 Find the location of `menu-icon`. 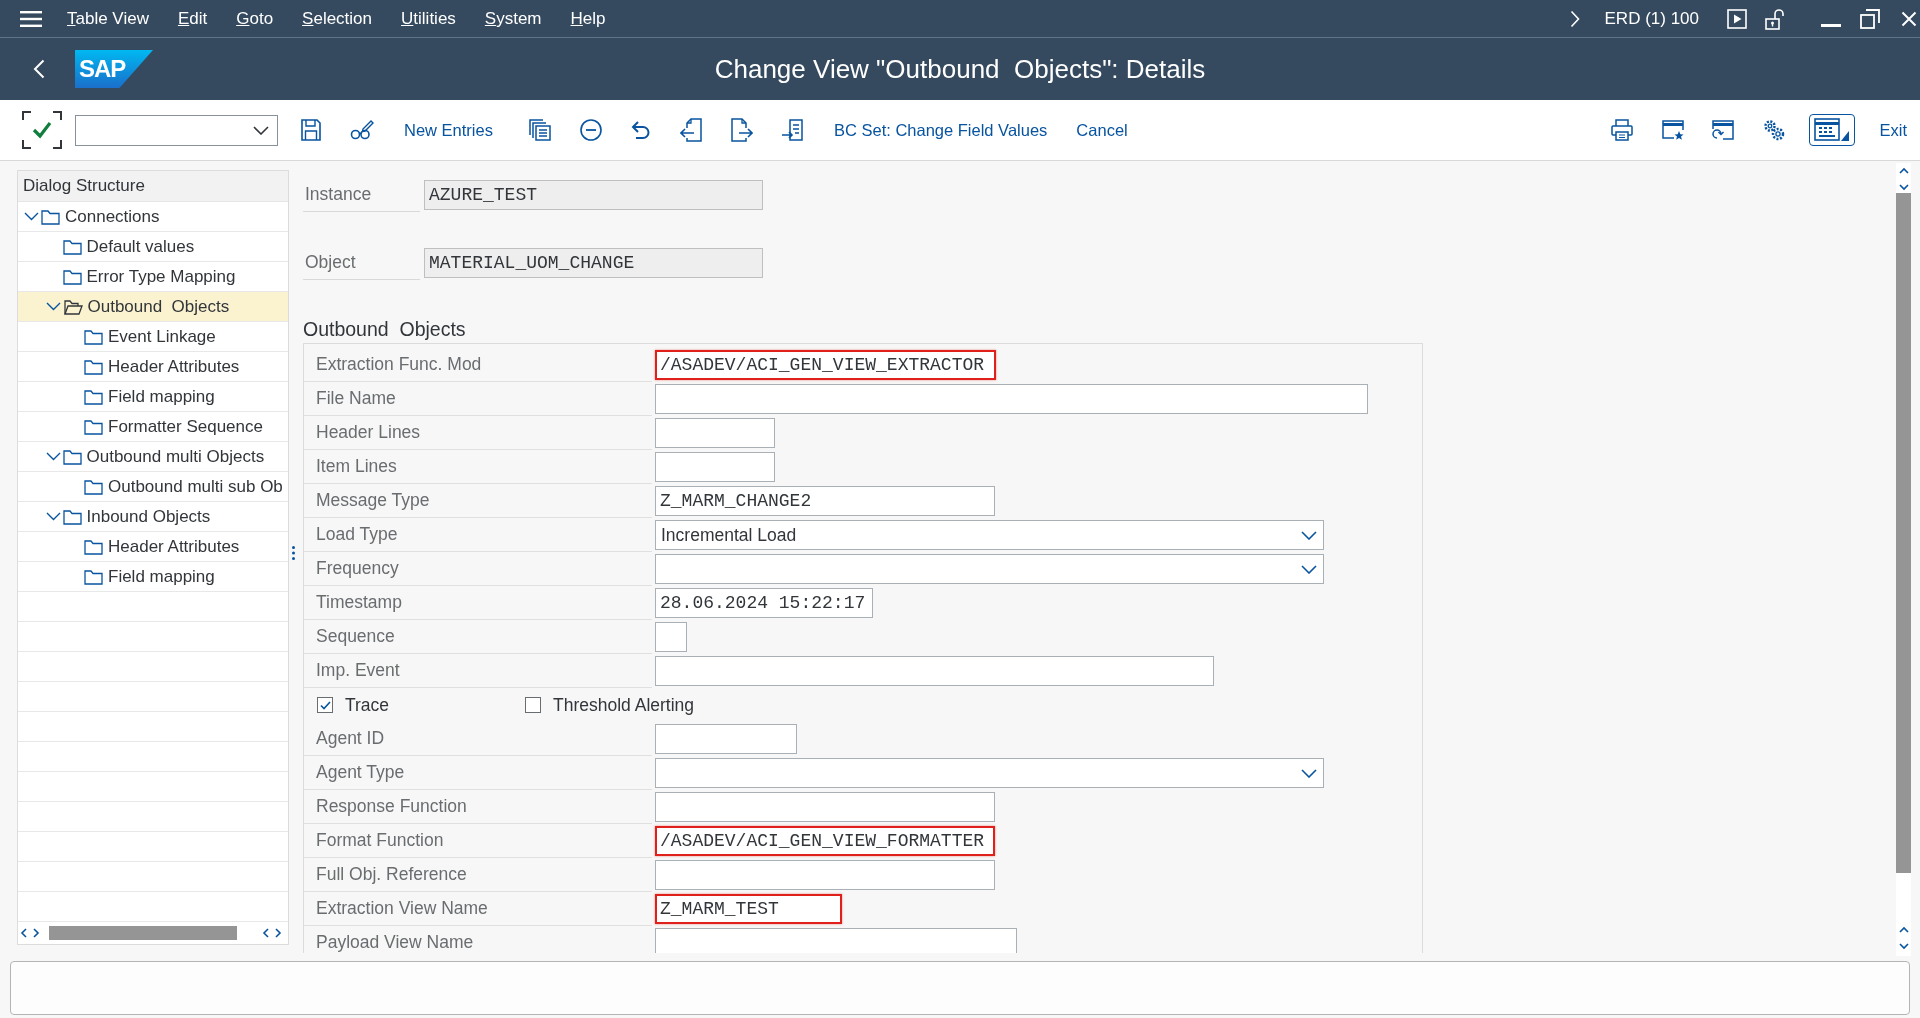

menu-icon is located at coordinates (31, 18).